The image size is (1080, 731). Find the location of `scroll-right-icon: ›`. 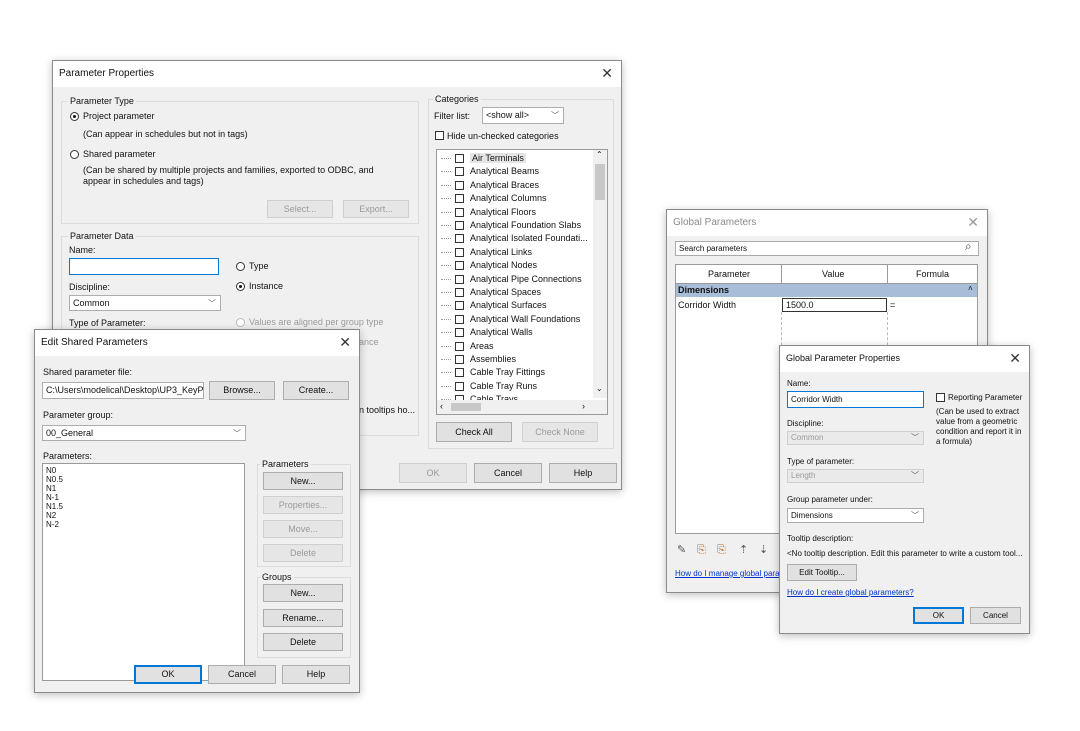

scroll-right-icon: › is located at coordinates (583, 406).